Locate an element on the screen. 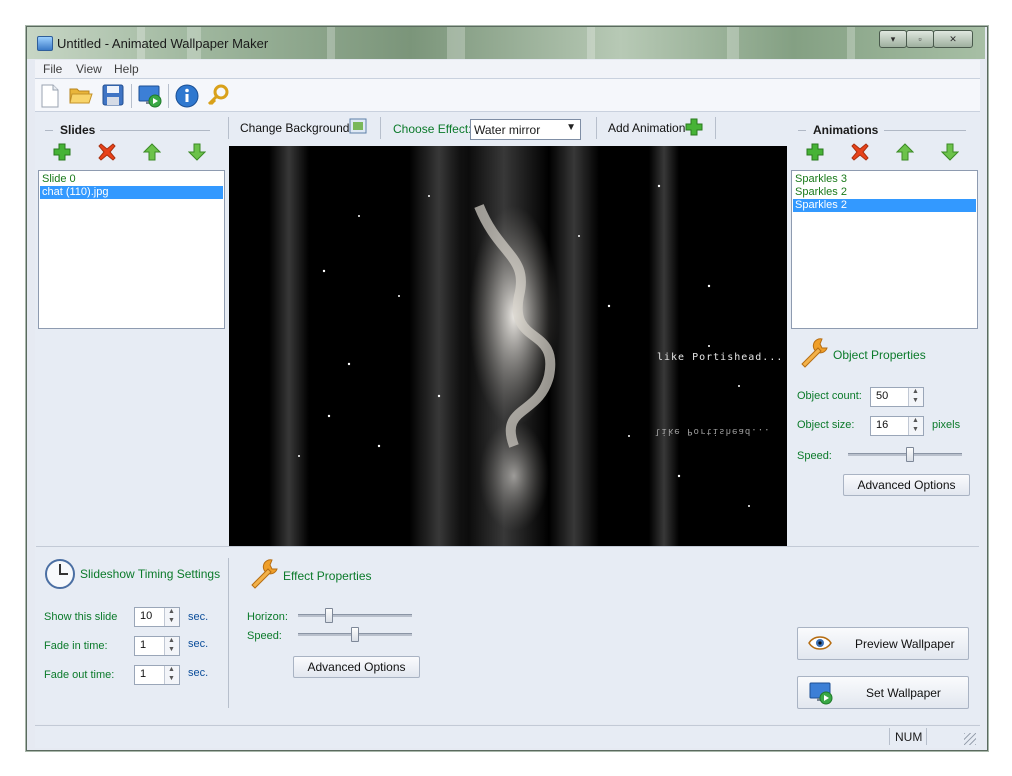  object-count-value: 50 is located at coordinates (882, 396).